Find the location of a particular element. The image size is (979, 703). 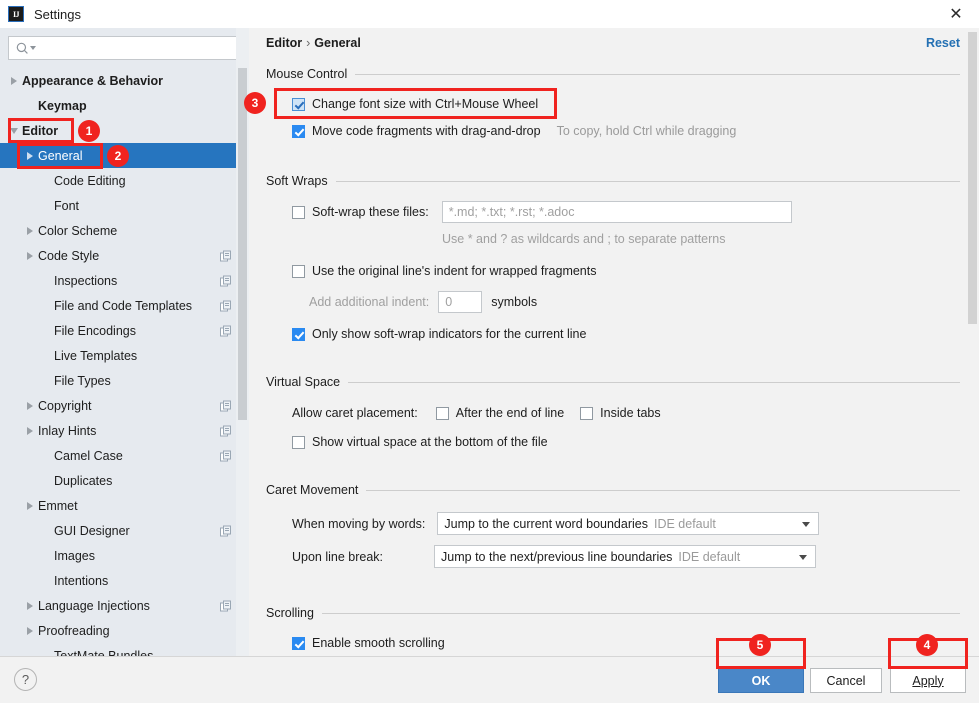

when-moving-by-words-value: Jump to the current word boundaries is located at coordinates (546, 523).